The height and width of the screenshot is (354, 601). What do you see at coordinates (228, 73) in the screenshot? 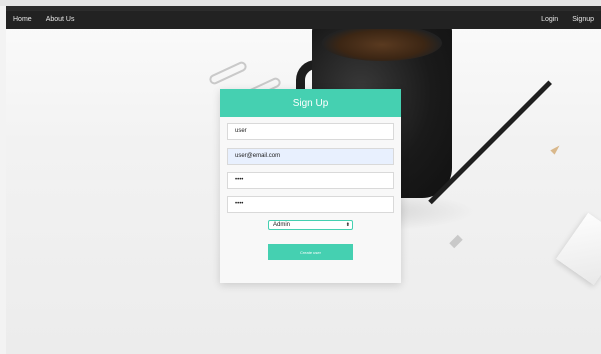
I see `paperclip-icon` at bounding box center [228, 73].